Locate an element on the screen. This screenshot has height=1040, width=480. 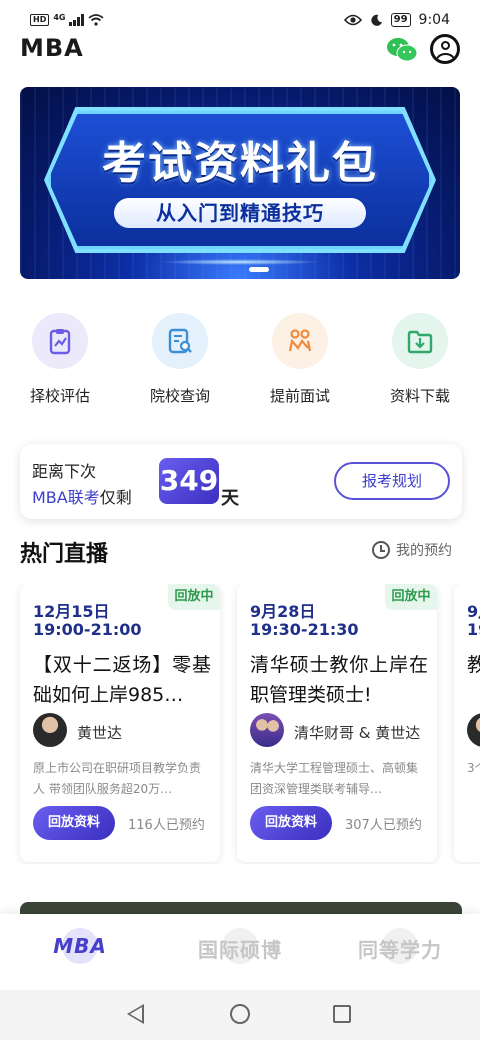
tab-equivalent-degree: 同等学力 is located at coordinates (400, 952).